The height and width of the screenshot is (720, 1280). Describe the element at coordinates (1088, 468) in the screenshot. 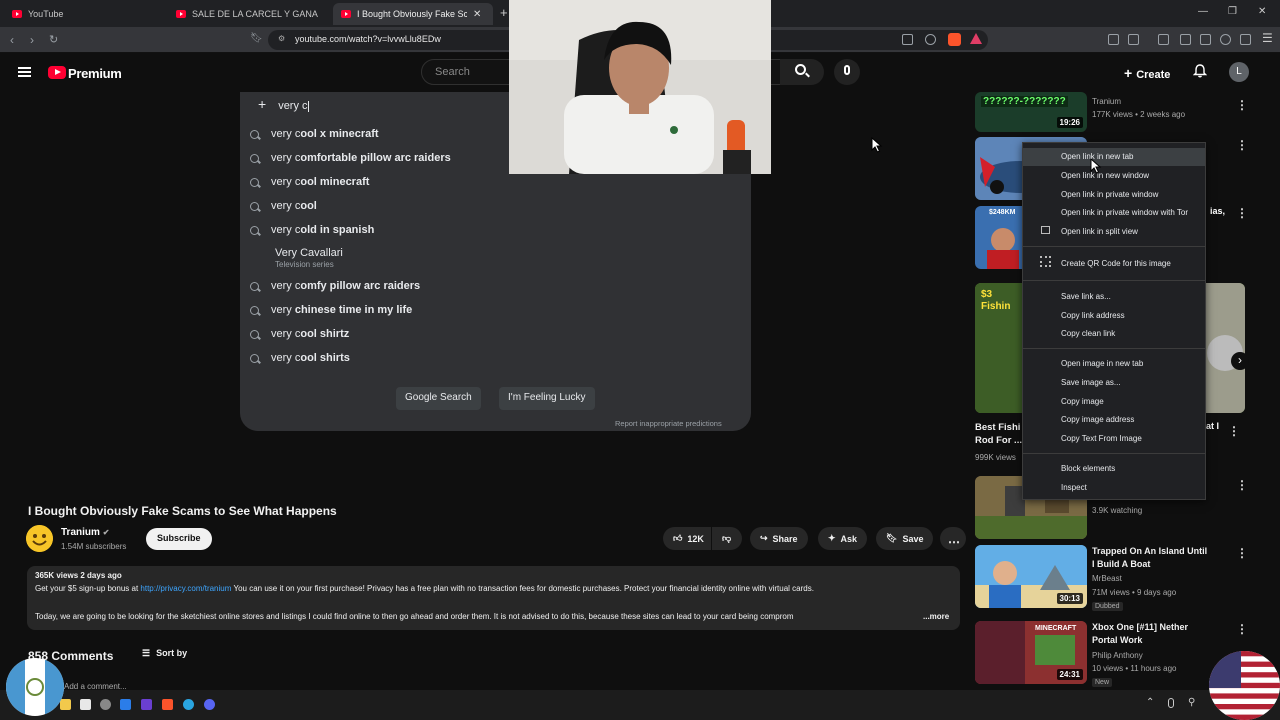

I see `menu-item-block-elements: Block elements` at that location.